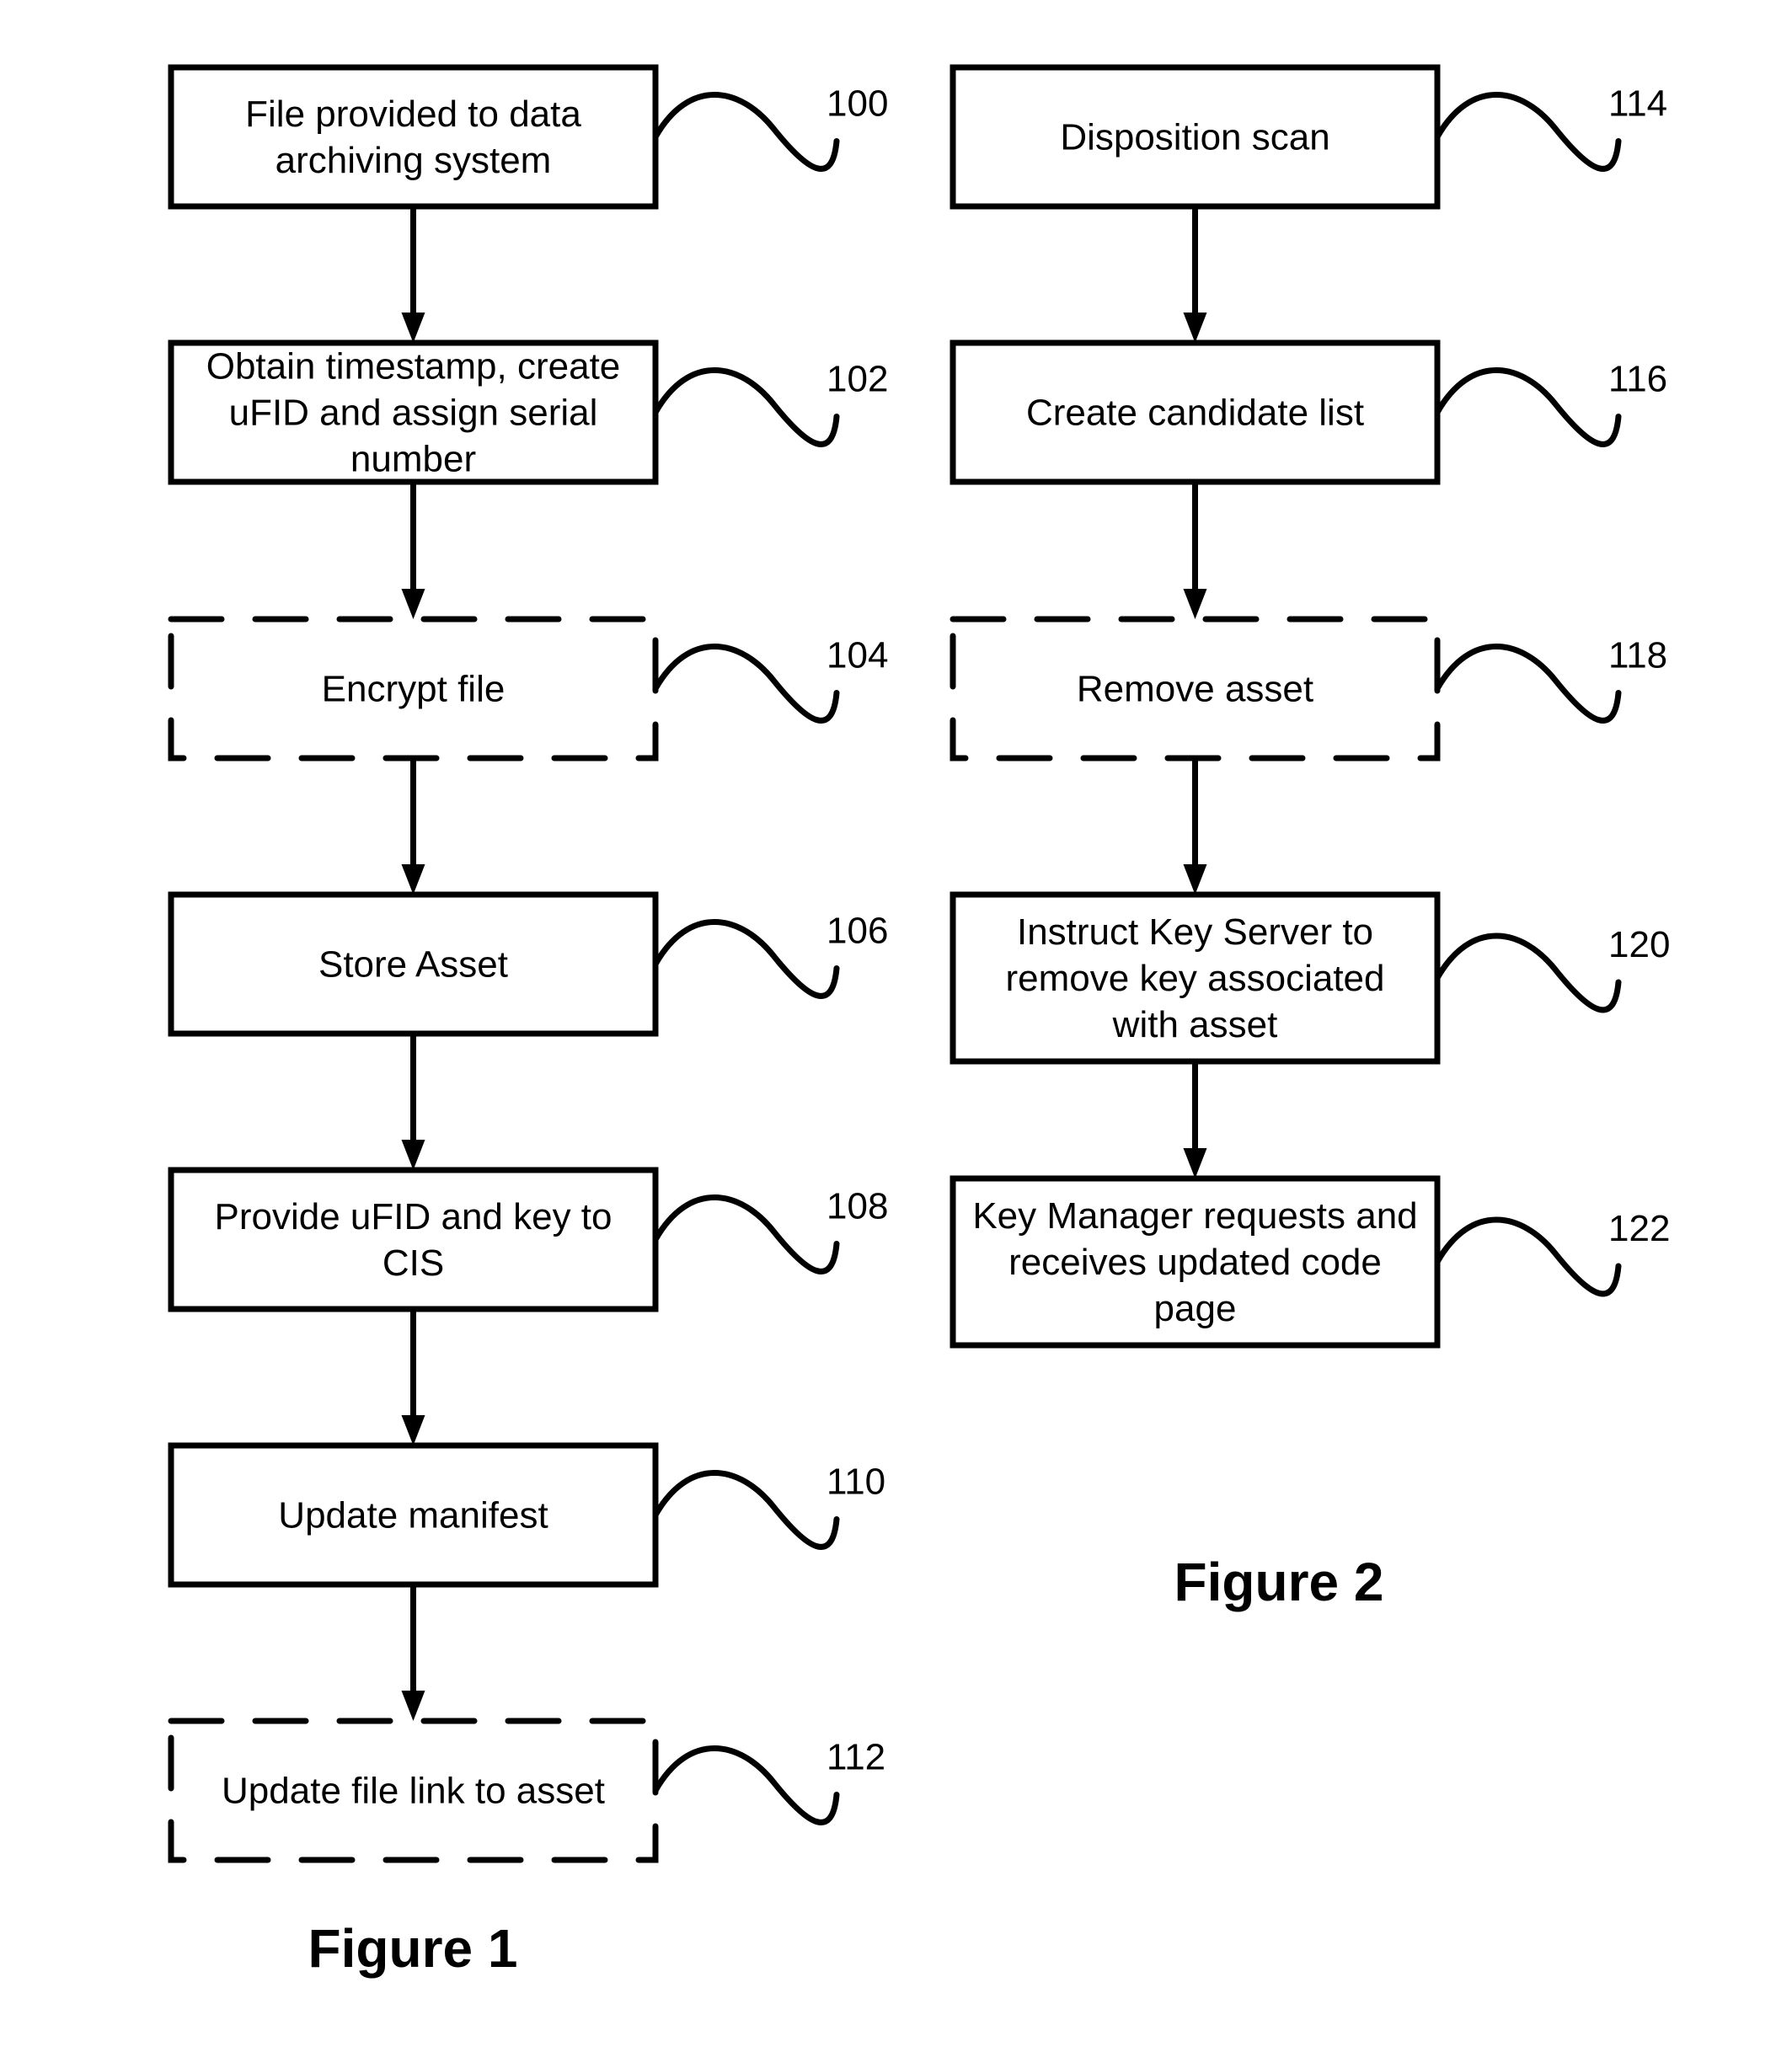  I want to click on step-118: Remove asset 118, so click(1308, 688).